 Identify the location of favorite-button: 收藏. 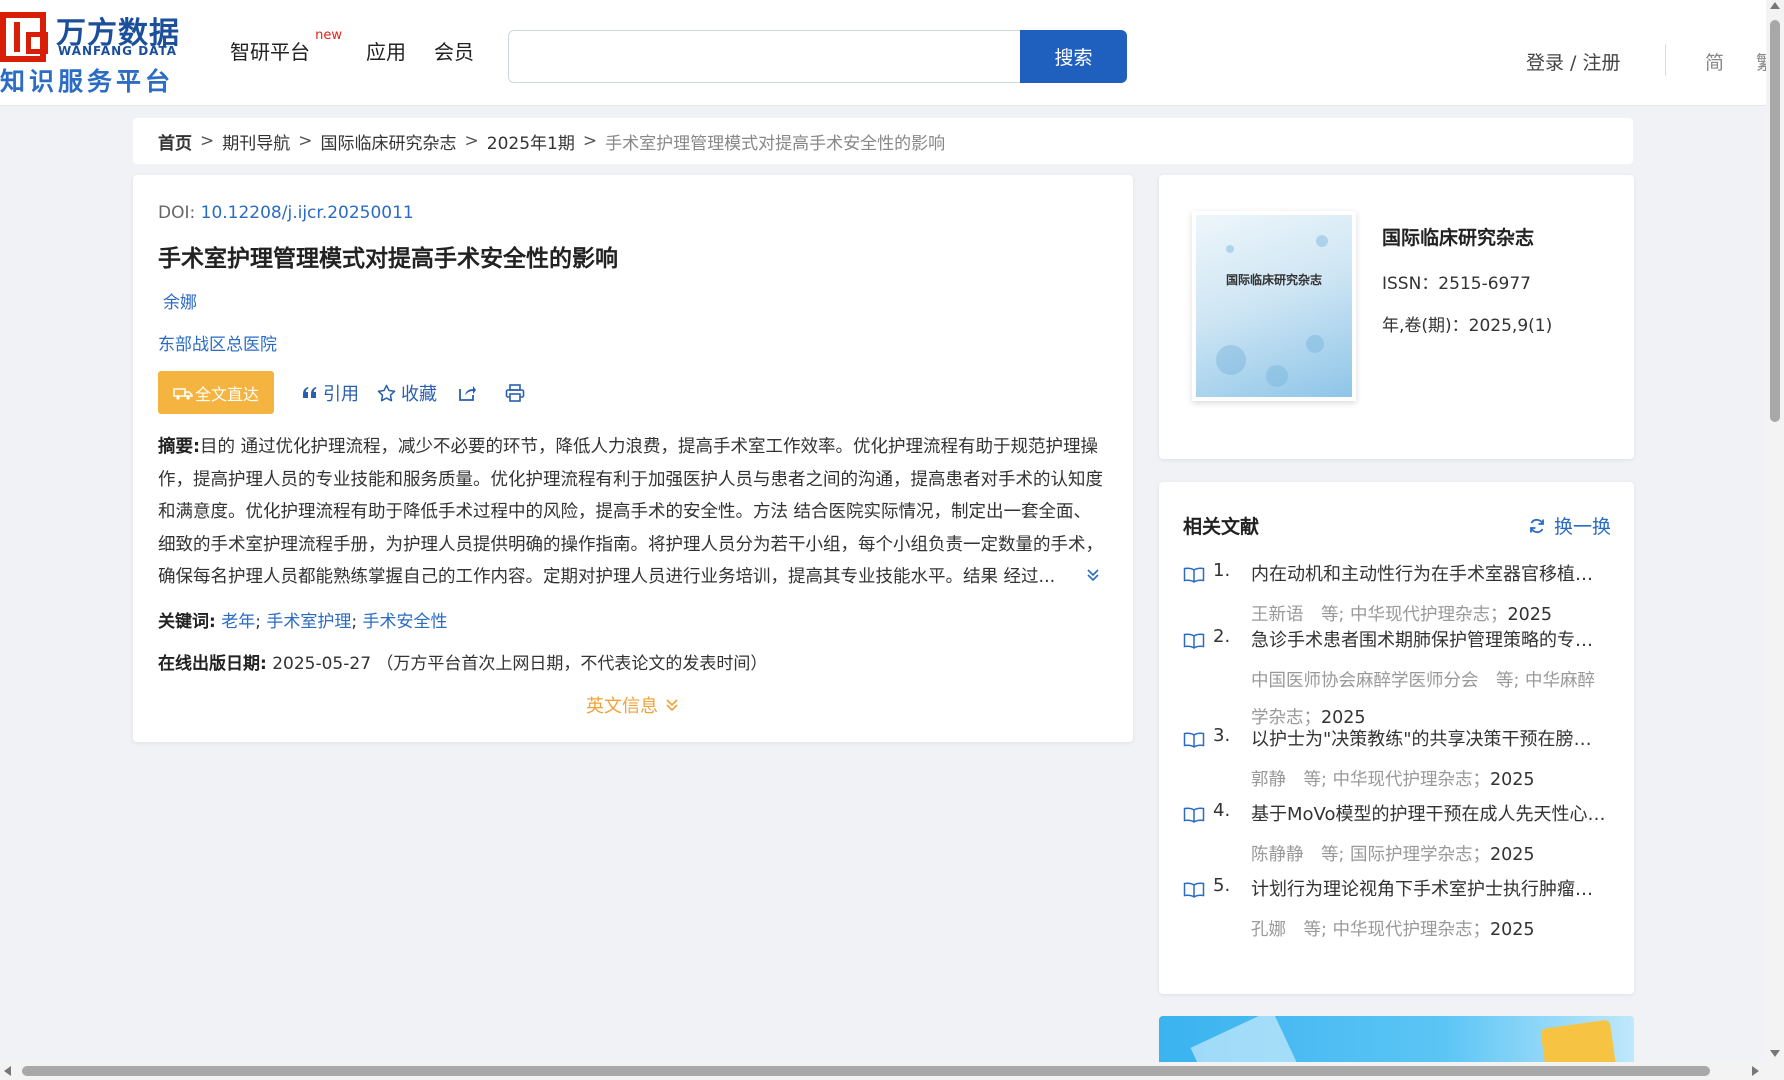
(407, 393).